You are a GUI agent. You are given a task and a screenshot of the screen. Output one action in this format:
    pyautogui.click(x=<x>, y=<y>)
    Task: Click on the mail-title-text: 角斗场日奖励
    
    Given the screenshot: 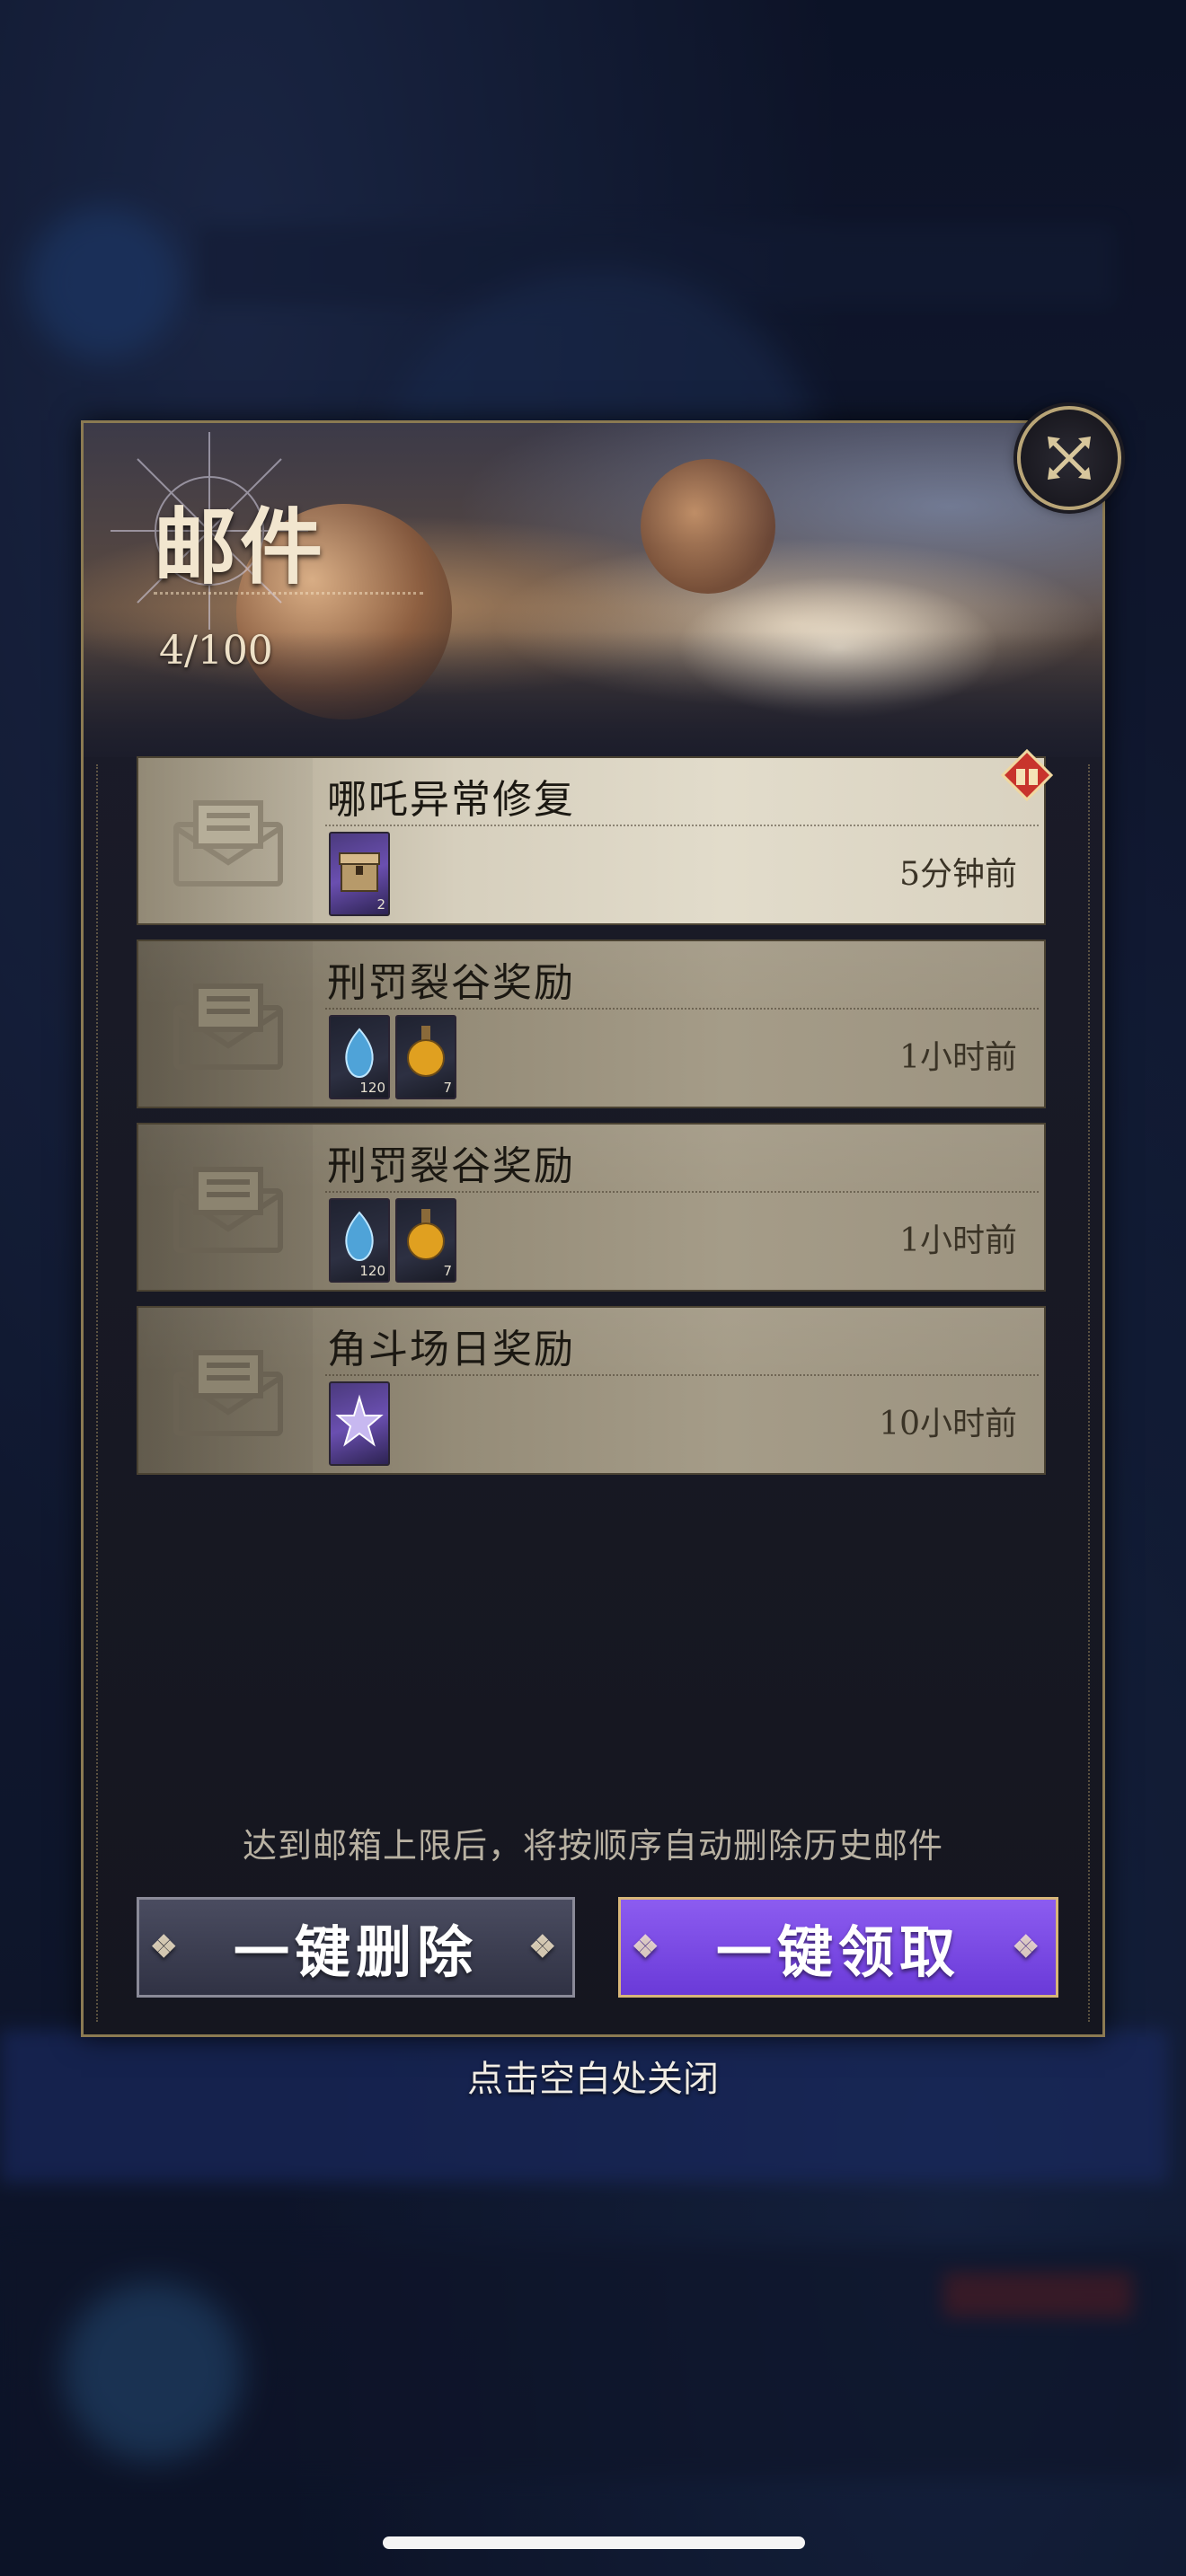 What is the action you would take?
    pyautogui.click(x=451, y=1349)
    